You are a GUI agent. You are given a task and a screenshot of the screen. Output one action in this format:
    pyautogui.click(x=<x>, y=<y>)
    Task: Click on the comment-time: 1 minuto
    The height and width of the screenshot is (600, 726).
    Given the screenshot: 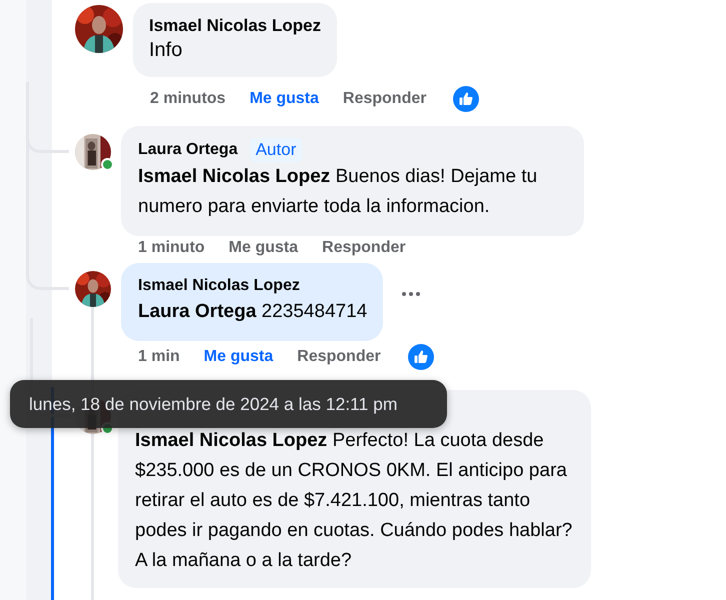 What is the action you would take?
    pyautogui.click(x=171, y=248)
    